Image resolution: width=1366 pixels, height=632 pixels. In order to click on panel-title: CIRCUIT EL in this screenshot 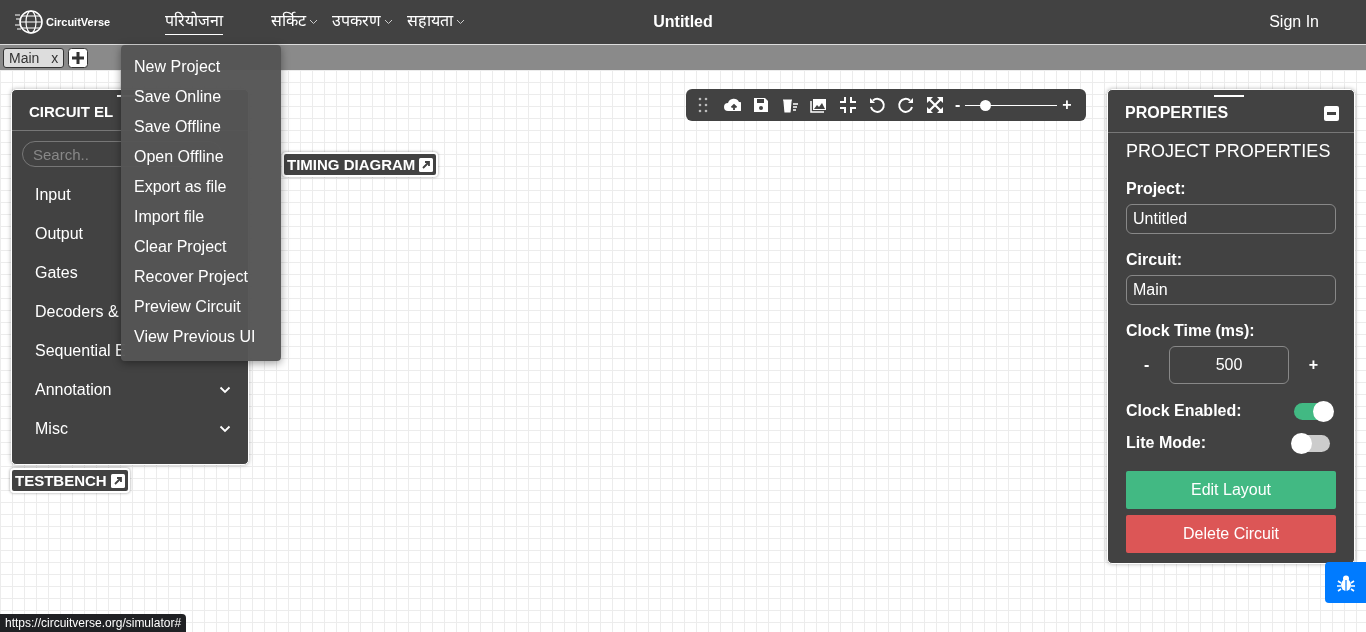, I will do `click(71, 111)`.